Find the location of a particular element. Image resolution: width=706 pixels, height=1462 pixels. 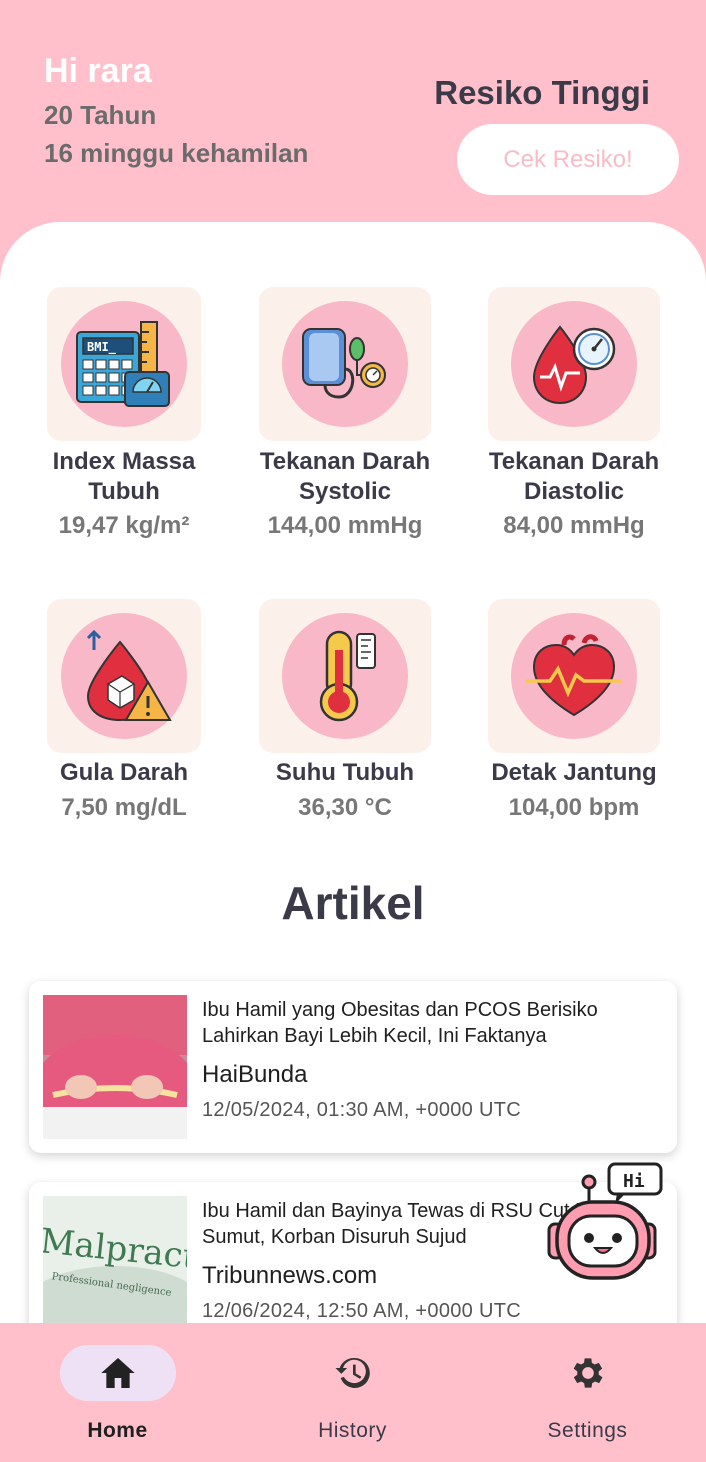

check-risk-button: Cek Resiko! is located at coordinates (568, 159).